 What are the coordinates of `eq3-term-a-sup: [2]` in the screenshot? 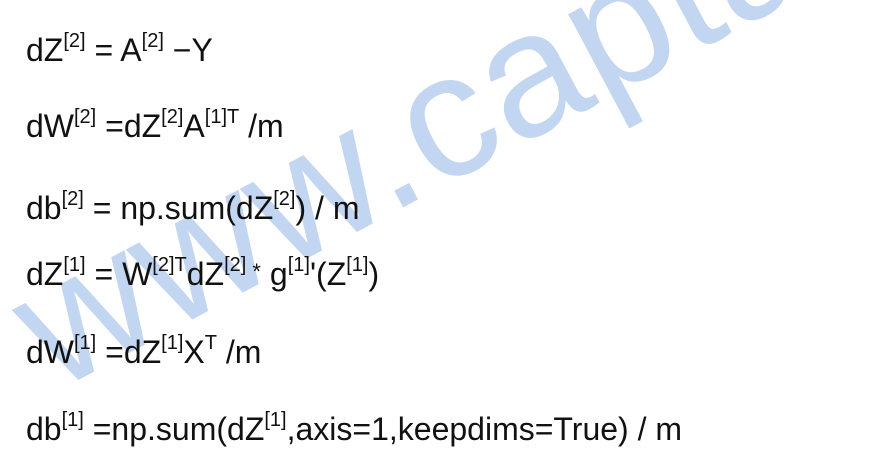 It's located at (284, 199).